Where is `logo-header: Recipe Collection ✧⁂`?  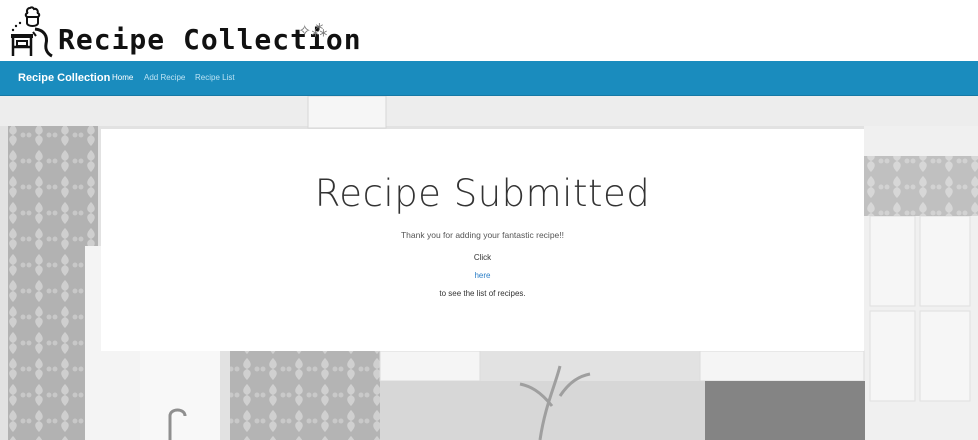
logo-header: Recipe Collection ✧⁂ is located at coordinates (489, 30).